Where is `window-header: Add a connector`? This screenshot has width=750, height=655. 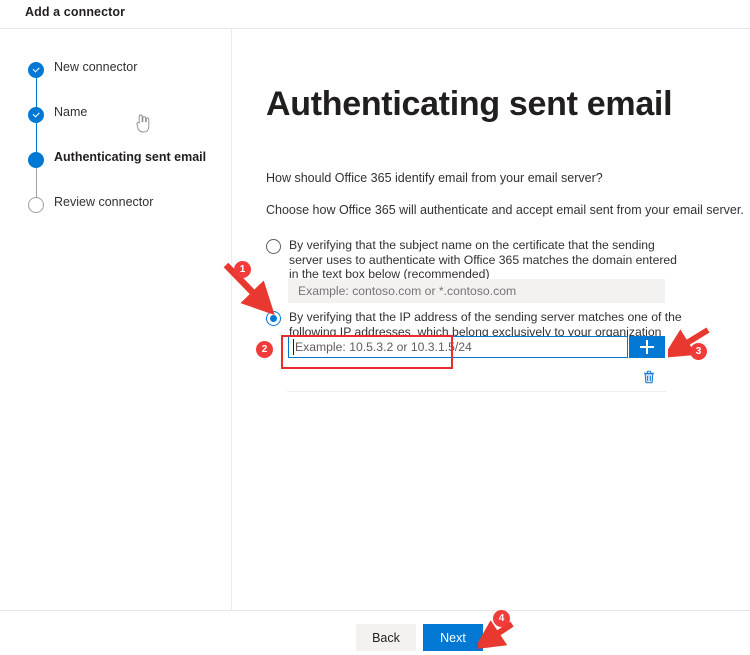 window-header: Add a connector is located at coordinates (375, 14).